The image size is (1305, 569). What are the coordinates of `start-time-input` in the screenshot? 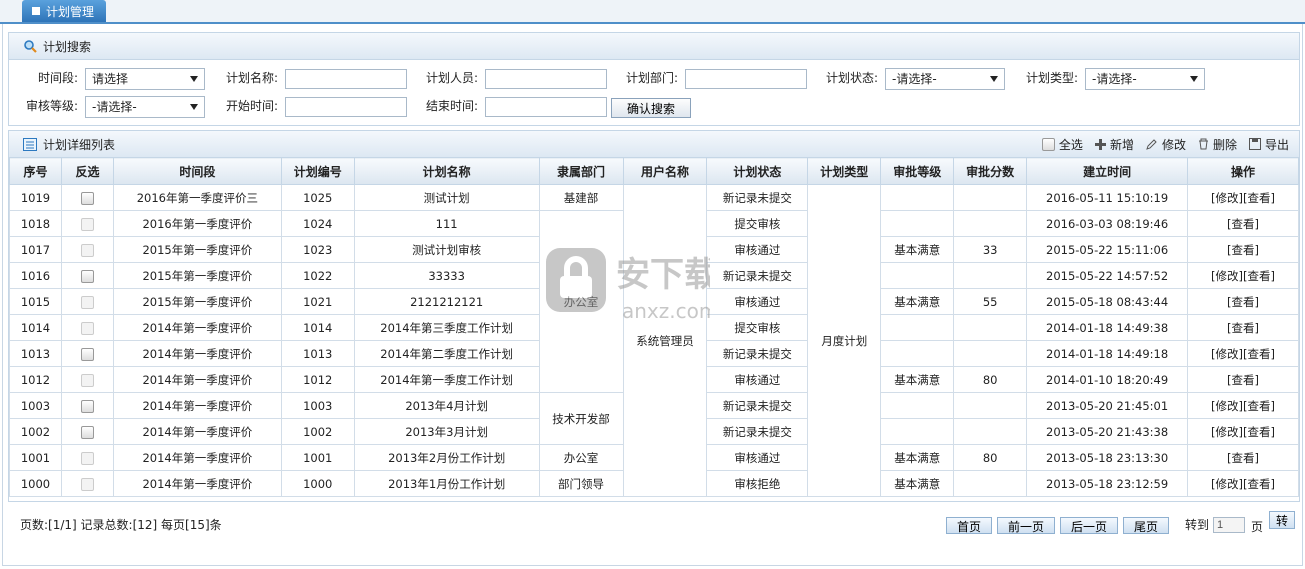 It's located at (346, 107).